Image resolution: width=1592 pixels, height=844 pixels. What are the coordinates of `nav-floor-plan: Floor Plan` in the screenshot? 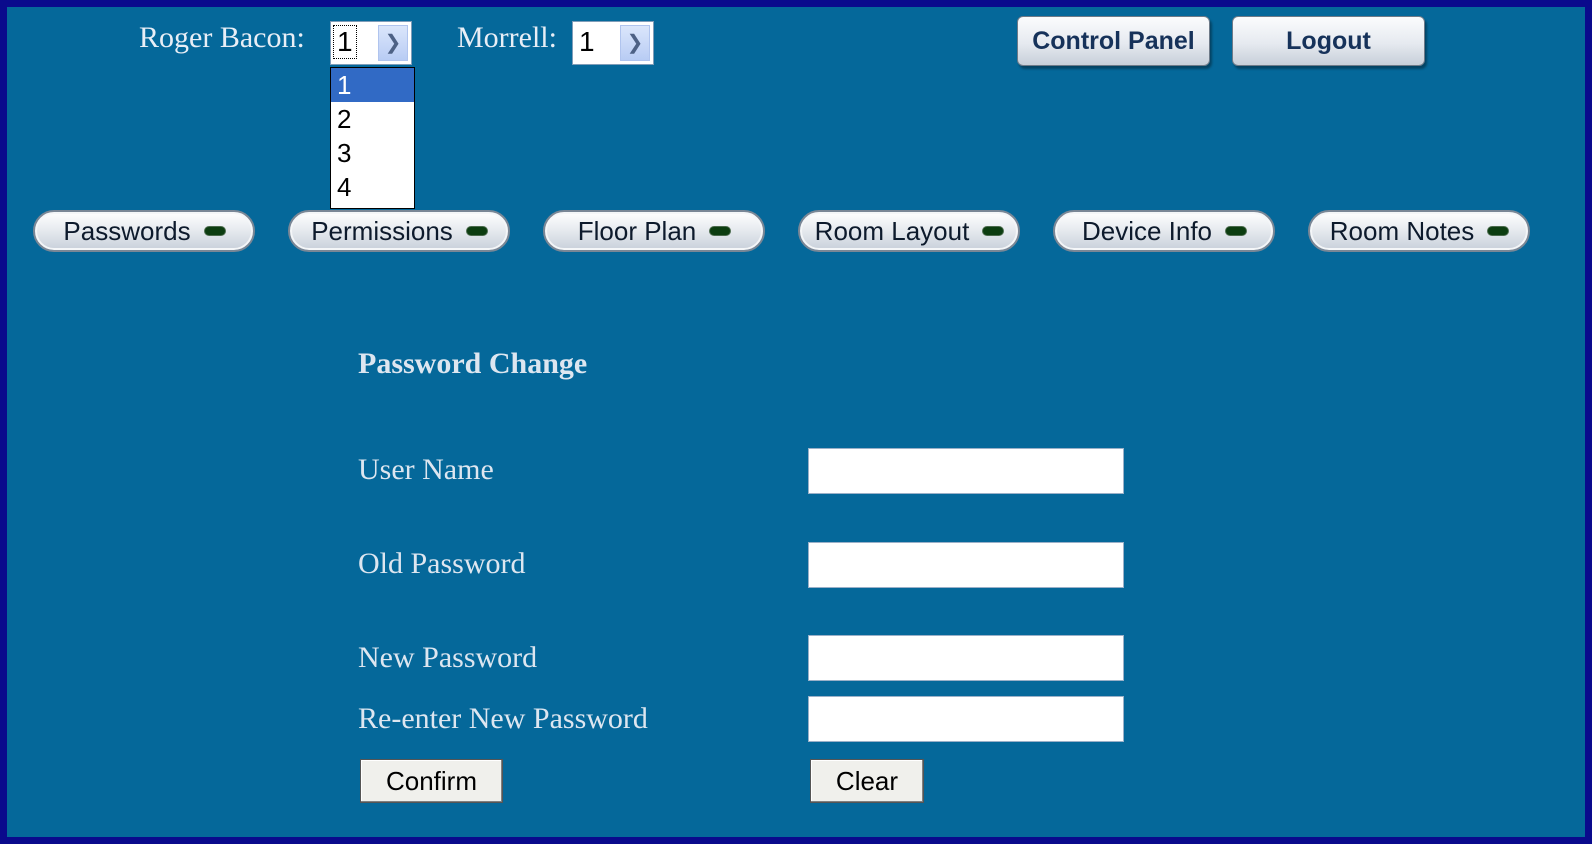 It's located at (654, 231).